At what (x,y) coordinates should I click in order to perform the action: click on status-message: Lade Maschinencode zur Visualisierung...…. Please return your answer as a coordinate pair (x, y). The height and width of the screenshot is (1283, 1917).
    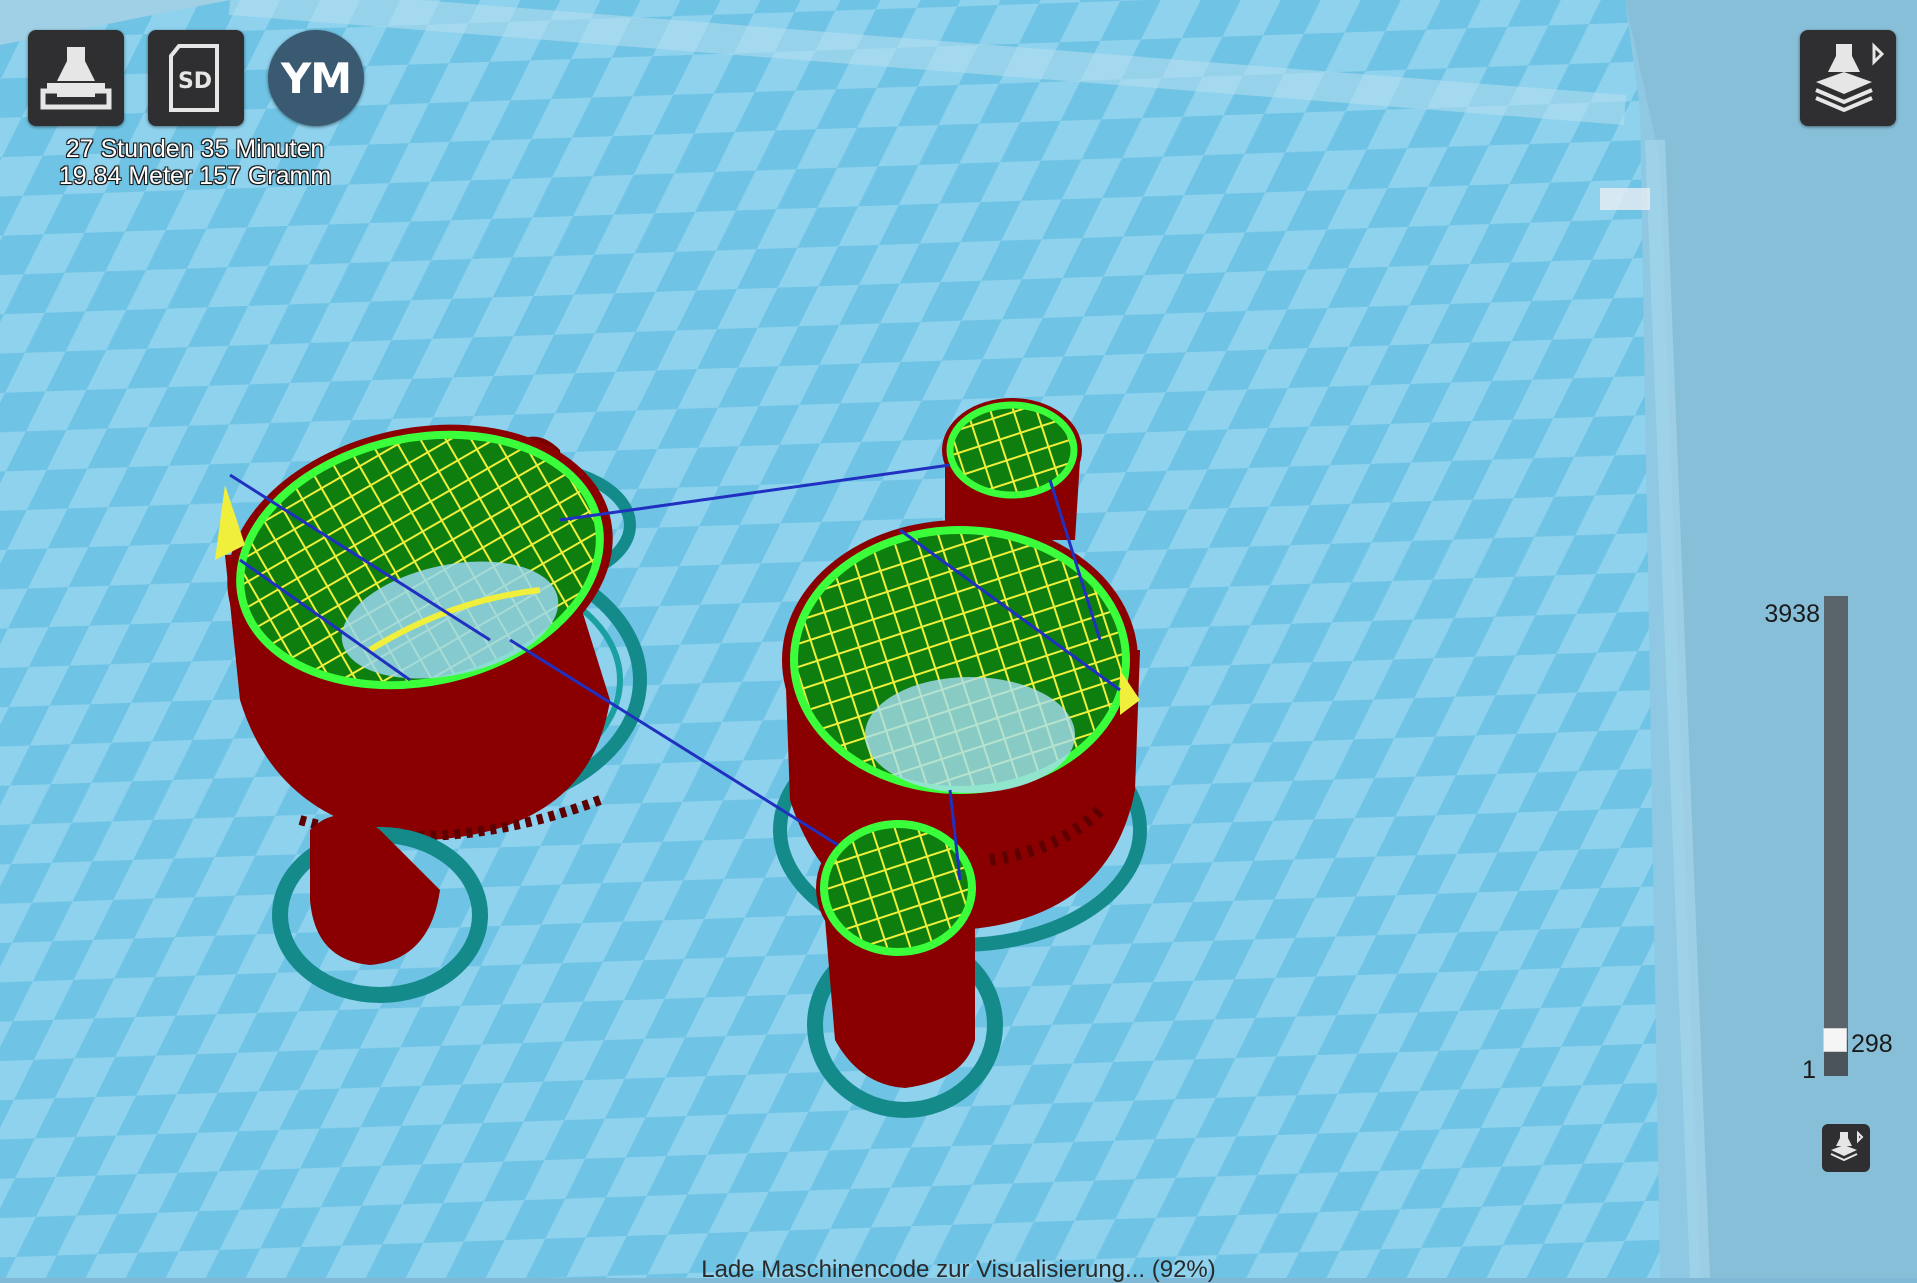
    Looking at the image, I should click on (958, 1269).